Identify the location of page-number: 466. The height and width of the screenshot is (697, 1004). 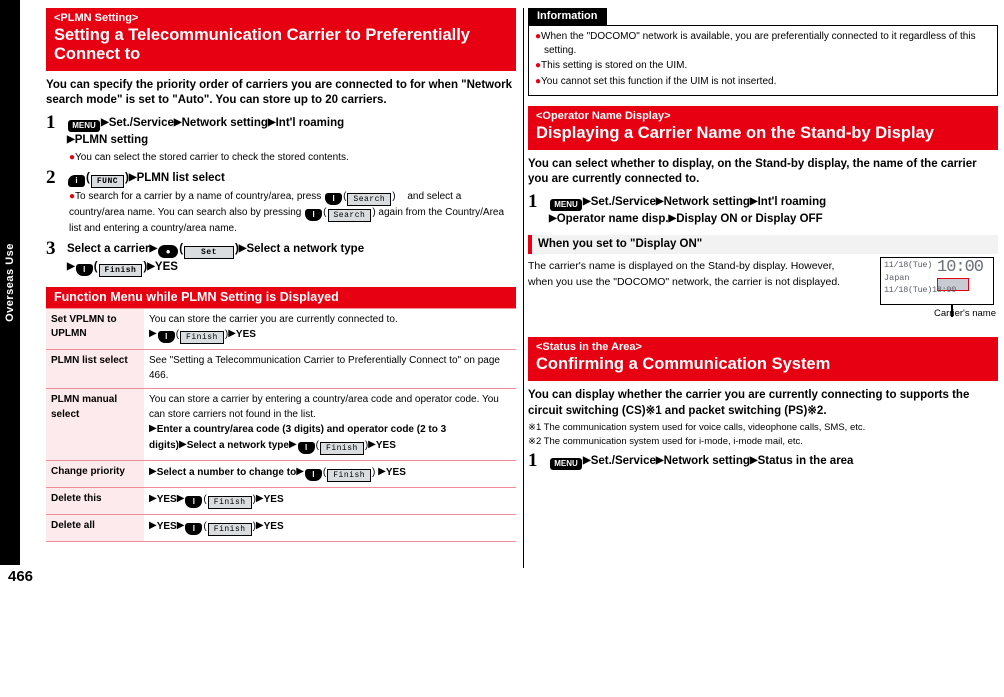
(21, 576).